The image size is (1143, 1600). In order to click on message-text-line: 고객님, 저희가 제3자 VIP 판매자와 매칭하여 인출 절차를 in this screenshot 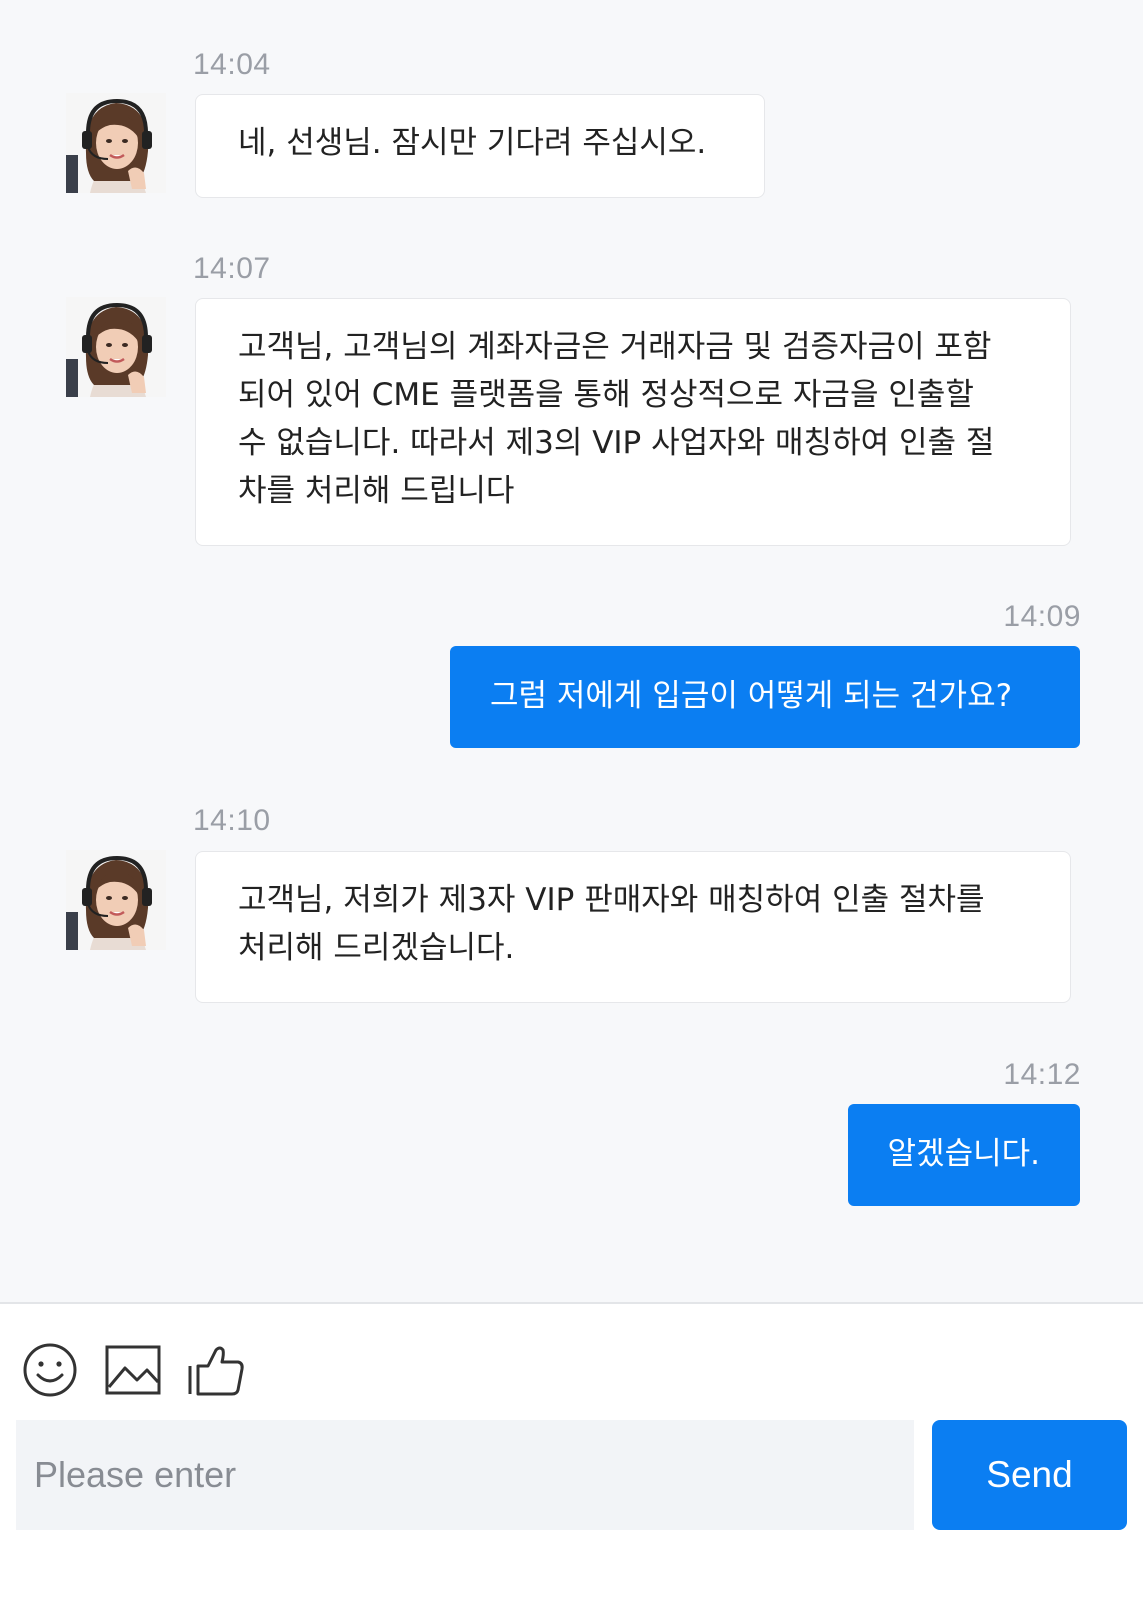, I will do `click(611, 900)`.